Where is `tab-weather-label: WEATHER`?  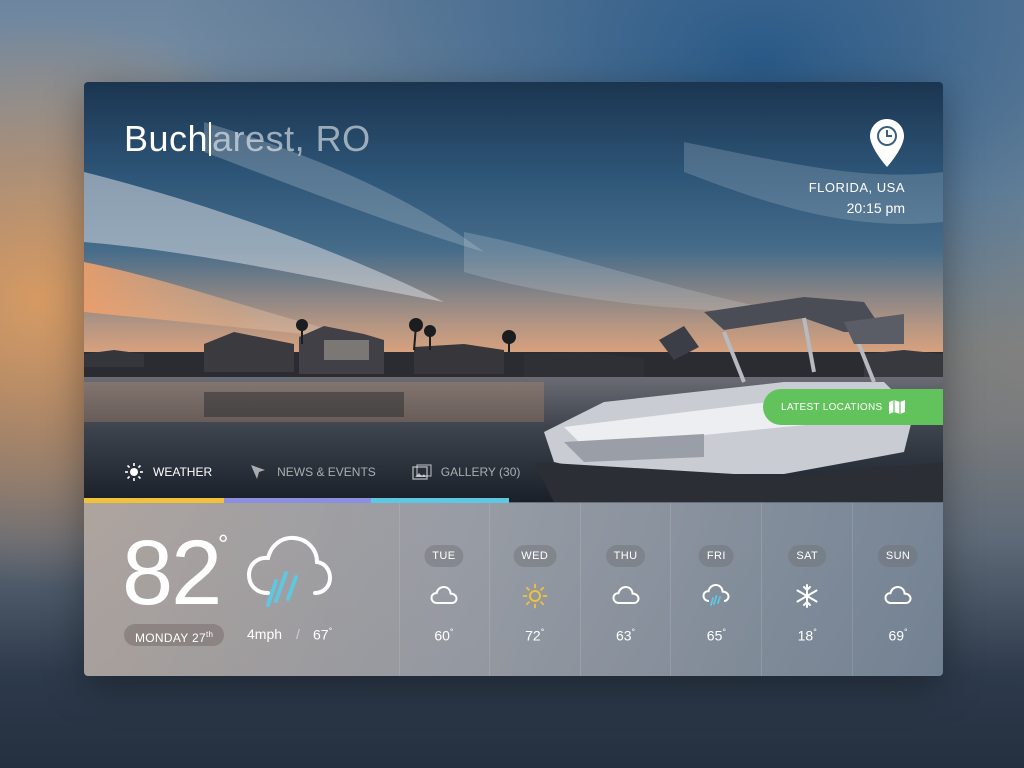 tab-weather-label: WEATHER is located at coordinates (183, 472).